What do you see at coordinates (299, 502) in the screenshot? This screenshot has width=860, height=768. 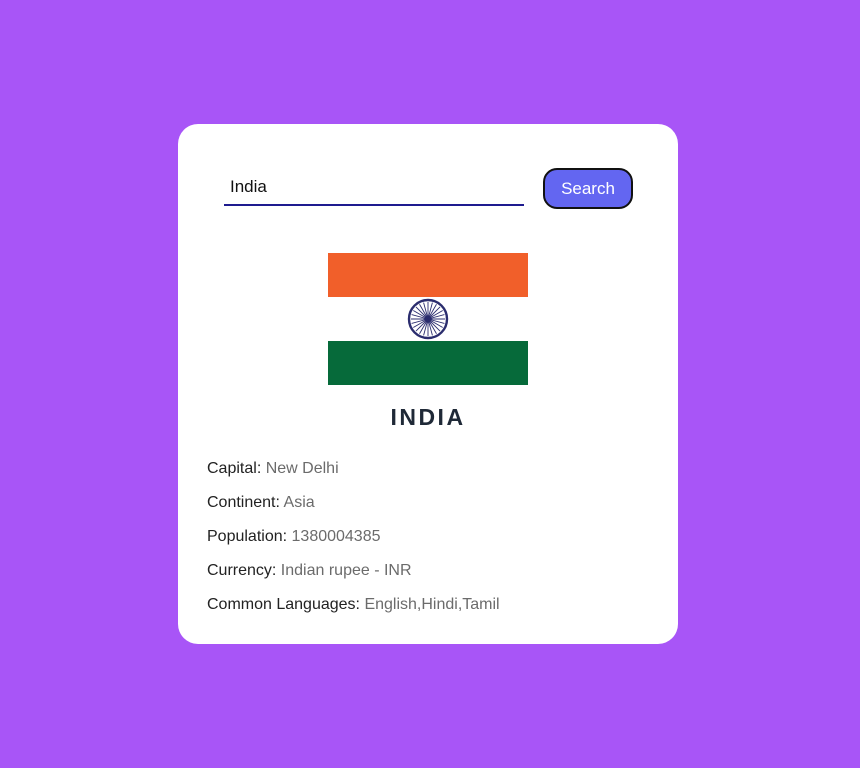 I see `detail-value: Asia` at bounding box center [299, 502].